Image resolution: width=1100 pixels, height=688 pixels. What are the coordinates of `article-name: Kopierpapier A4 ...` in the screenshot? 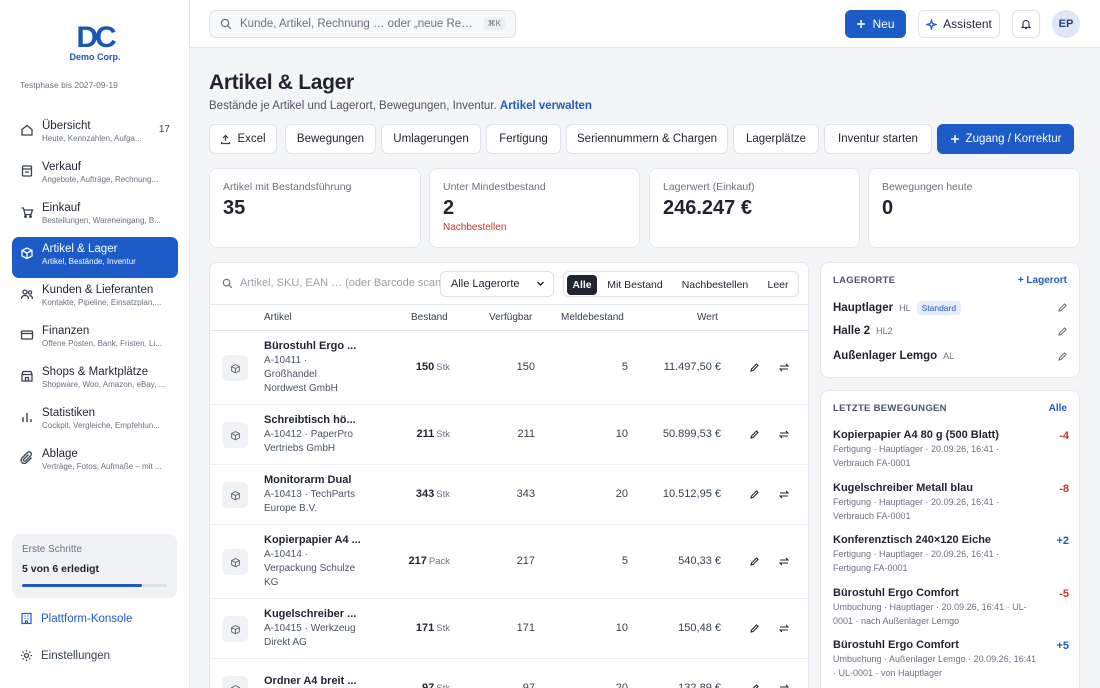 It's located at (312, 540).